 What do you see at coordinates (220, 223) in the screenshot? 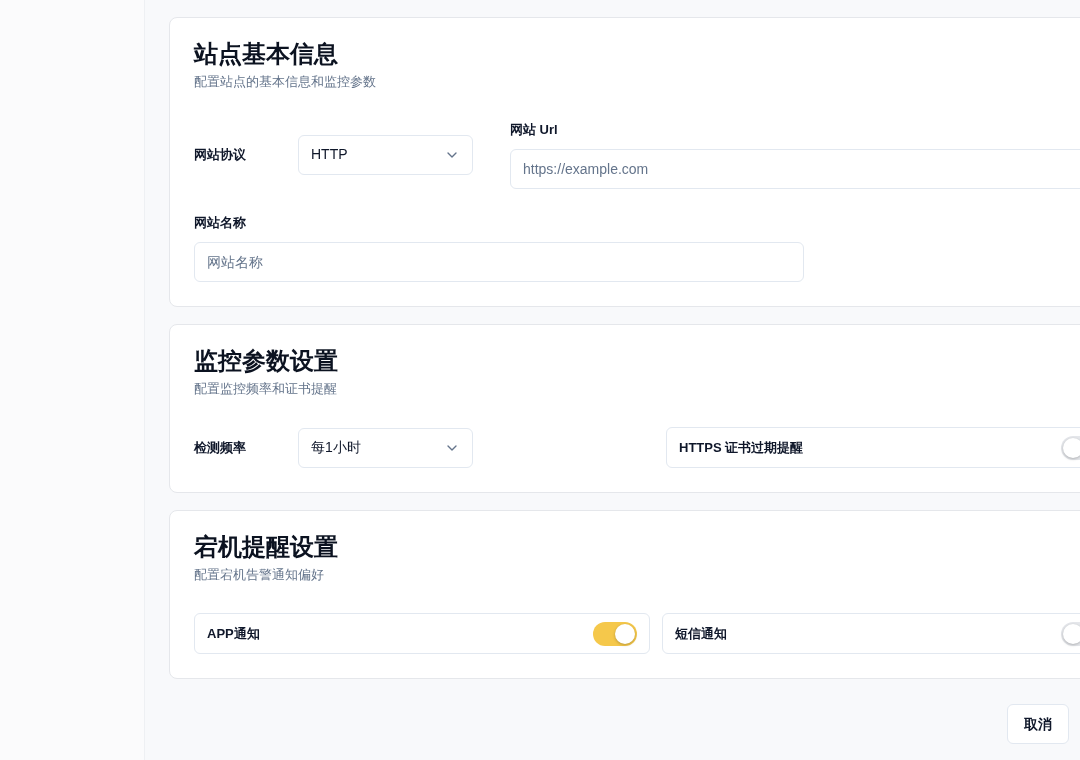
I see `field-label: 网站名称` at bounding box center [220, 223].